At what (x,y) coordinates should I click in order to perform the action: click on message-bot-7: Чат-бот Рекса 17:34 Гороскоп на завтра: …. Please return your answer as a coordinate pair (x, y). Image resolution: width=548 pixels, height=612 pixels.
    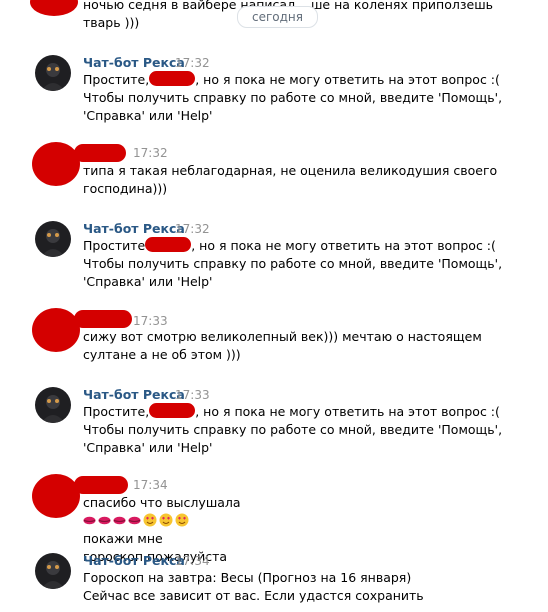
    Looking at the image, I should click on (274, 581).